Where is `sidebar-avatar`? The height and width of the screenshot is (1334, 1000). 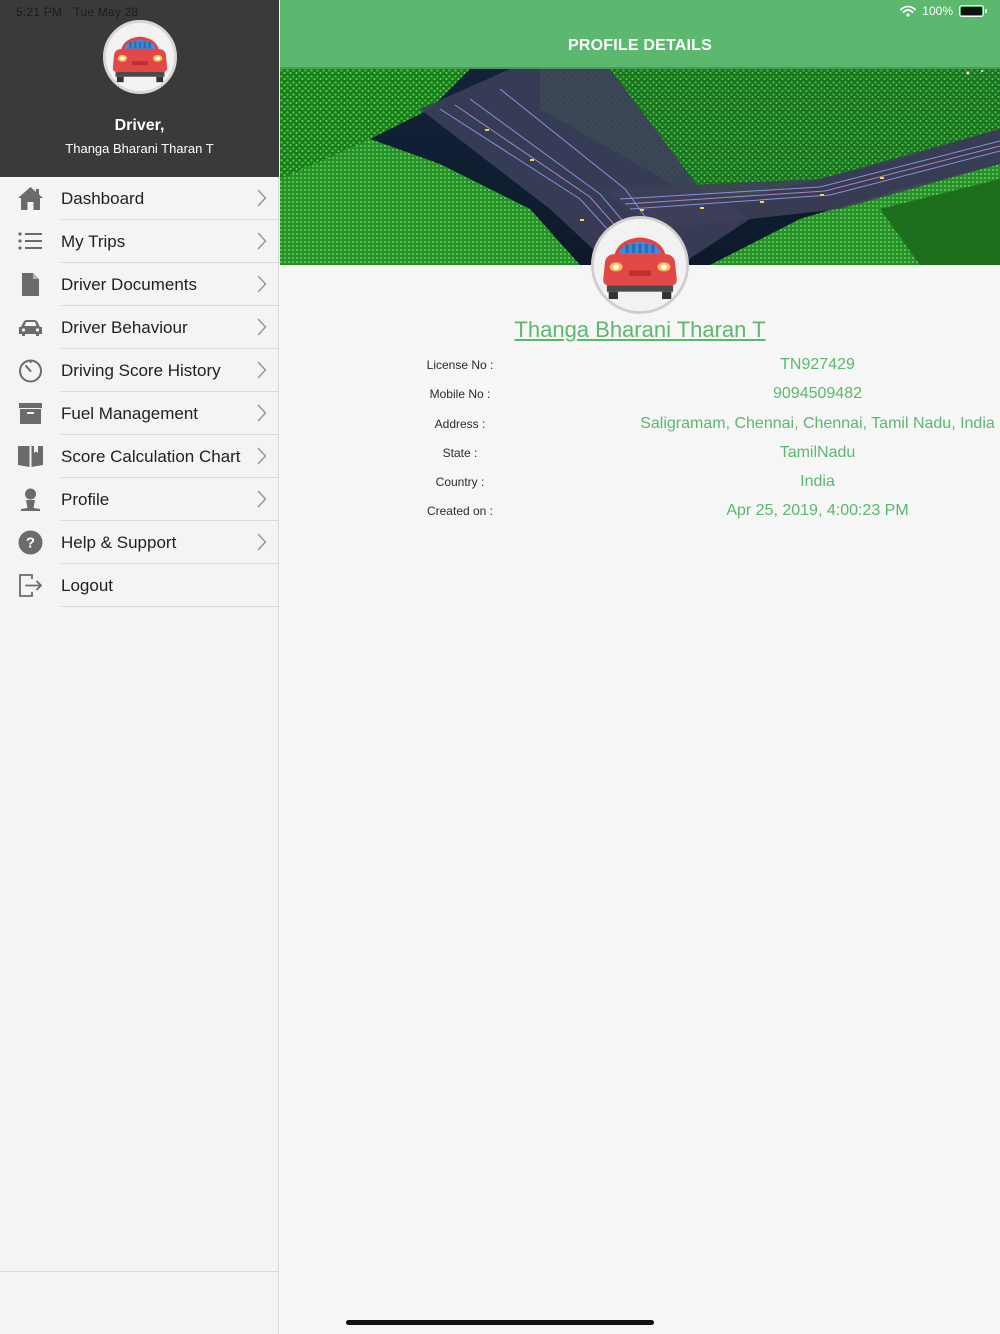
sidebar-avatar is located at coordinates (140, 57).